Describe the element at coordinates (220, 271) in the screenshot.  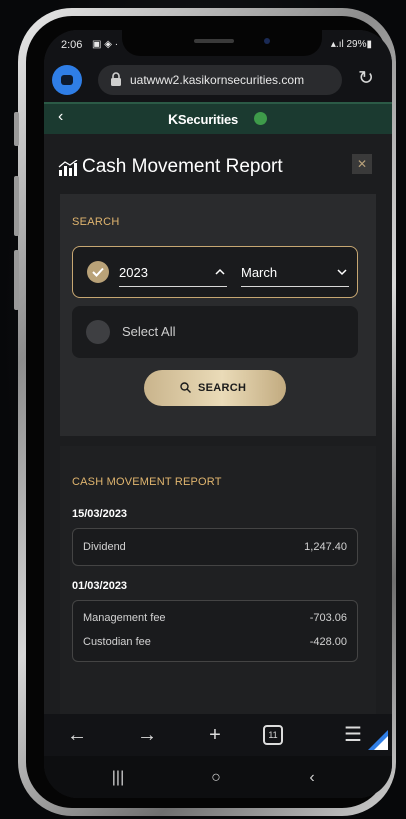
I see `chevron-up-icon` at that location.